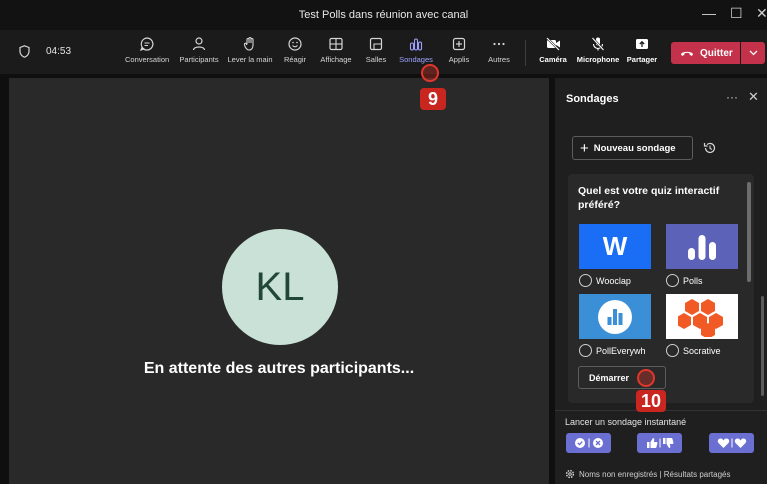  What do you see at coordinates (59, 51) in the screenshot?
I see `meeting-timer: 04:53` at bounding box center [59, 51].